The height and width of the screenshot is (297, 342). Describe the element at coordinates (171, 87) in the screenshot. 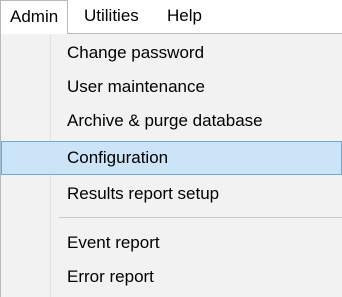

I see `menu-item-user-maintenance: User maintenance` at that location.